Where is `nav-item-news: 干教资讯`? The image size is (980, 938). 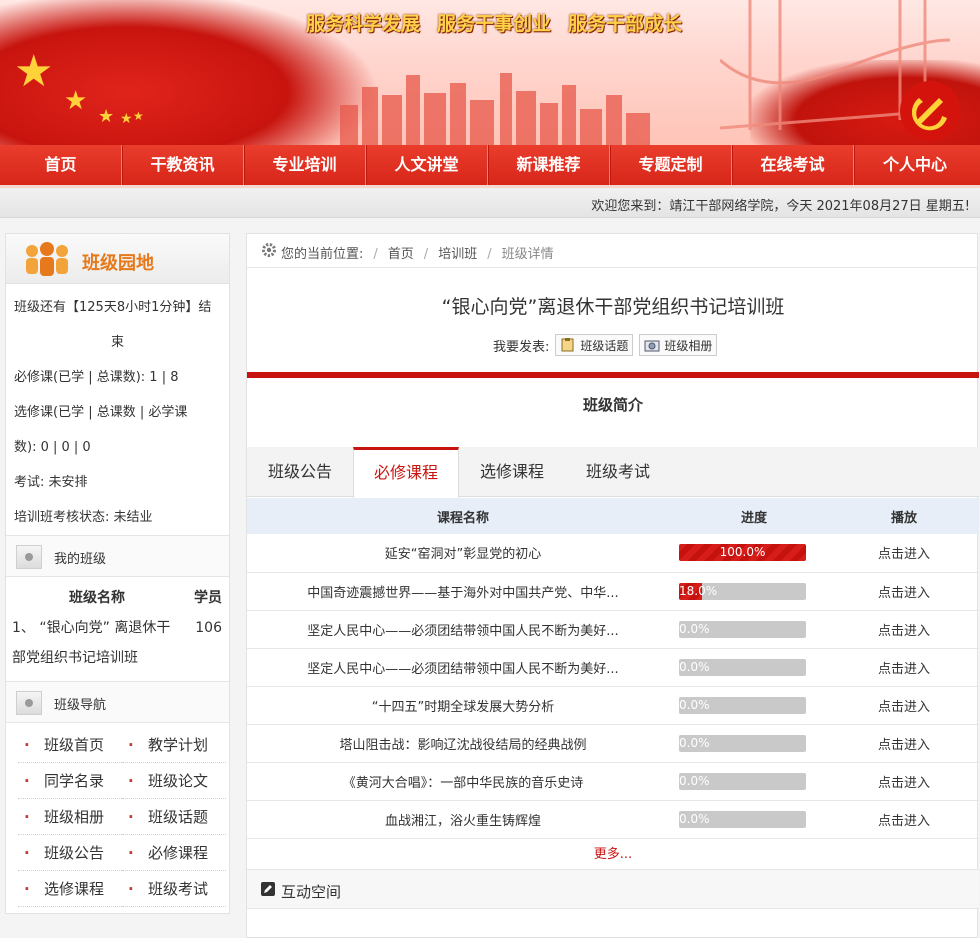
nav-item-news: 干教资讯 is located at coordinates (183, 165).